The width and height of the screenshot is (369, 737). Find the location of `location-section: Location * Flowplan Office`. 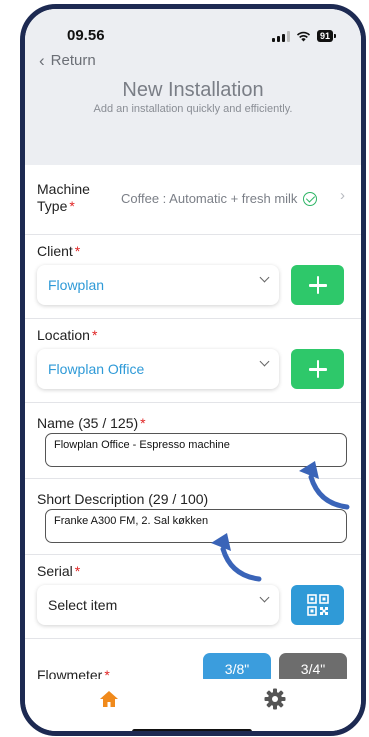

location-section: Location * Flowplan Office is located at coordinates (193, 361).